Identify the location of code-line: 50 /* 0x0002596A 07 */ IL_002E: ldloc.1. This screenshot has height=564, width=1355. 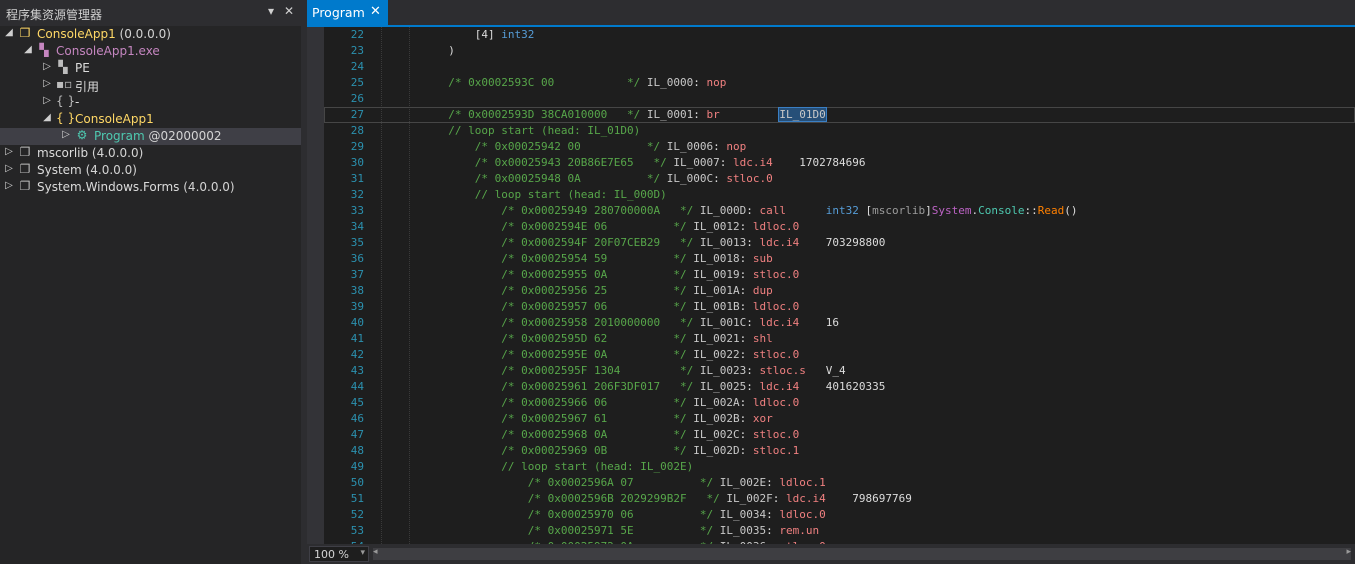
(839, 483).